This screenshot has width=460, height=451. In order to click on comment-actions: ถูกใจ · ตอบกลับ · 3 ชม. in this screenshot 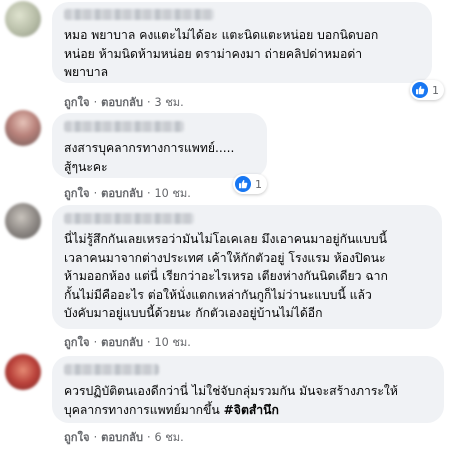, I will do `click(124, 102)`.